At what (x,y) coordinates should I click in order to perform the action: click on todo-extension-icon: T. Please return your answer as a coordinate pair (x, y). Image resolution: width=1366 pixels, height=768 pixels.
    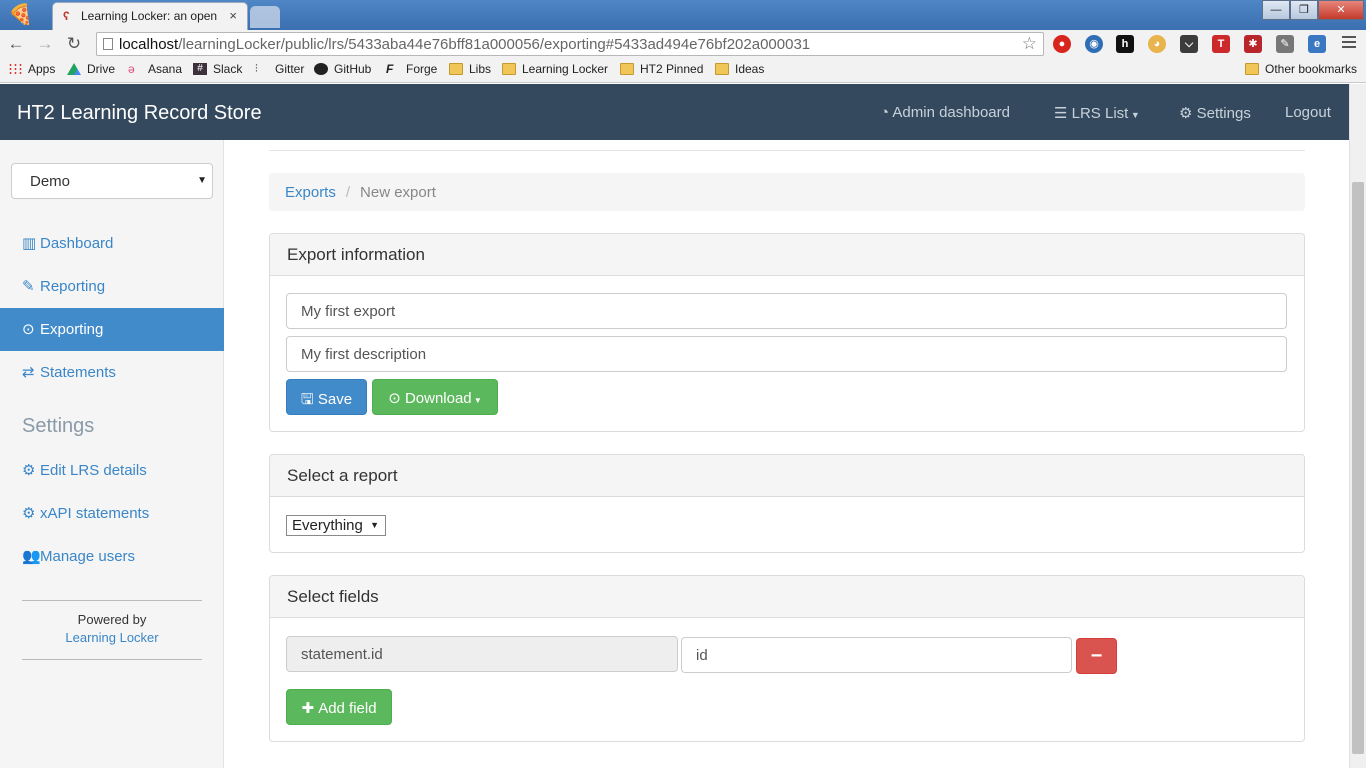
    Looking at the image, I should click on (1221, 44).